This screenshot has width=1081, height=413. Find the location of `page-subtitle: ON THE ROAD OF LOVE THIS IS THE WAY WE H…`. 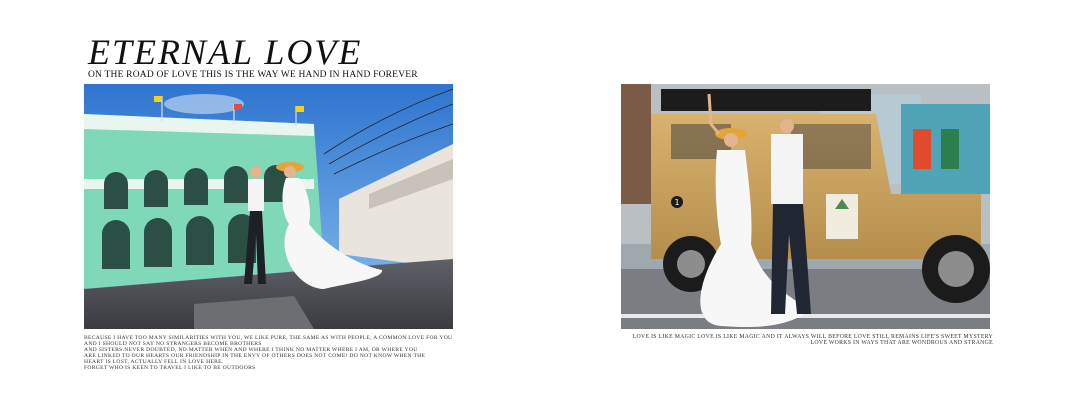

page-subtitle: ON THE ROAD OF LOVE THIS IS THE WAY WE H… is located at coordinates (253, 75).